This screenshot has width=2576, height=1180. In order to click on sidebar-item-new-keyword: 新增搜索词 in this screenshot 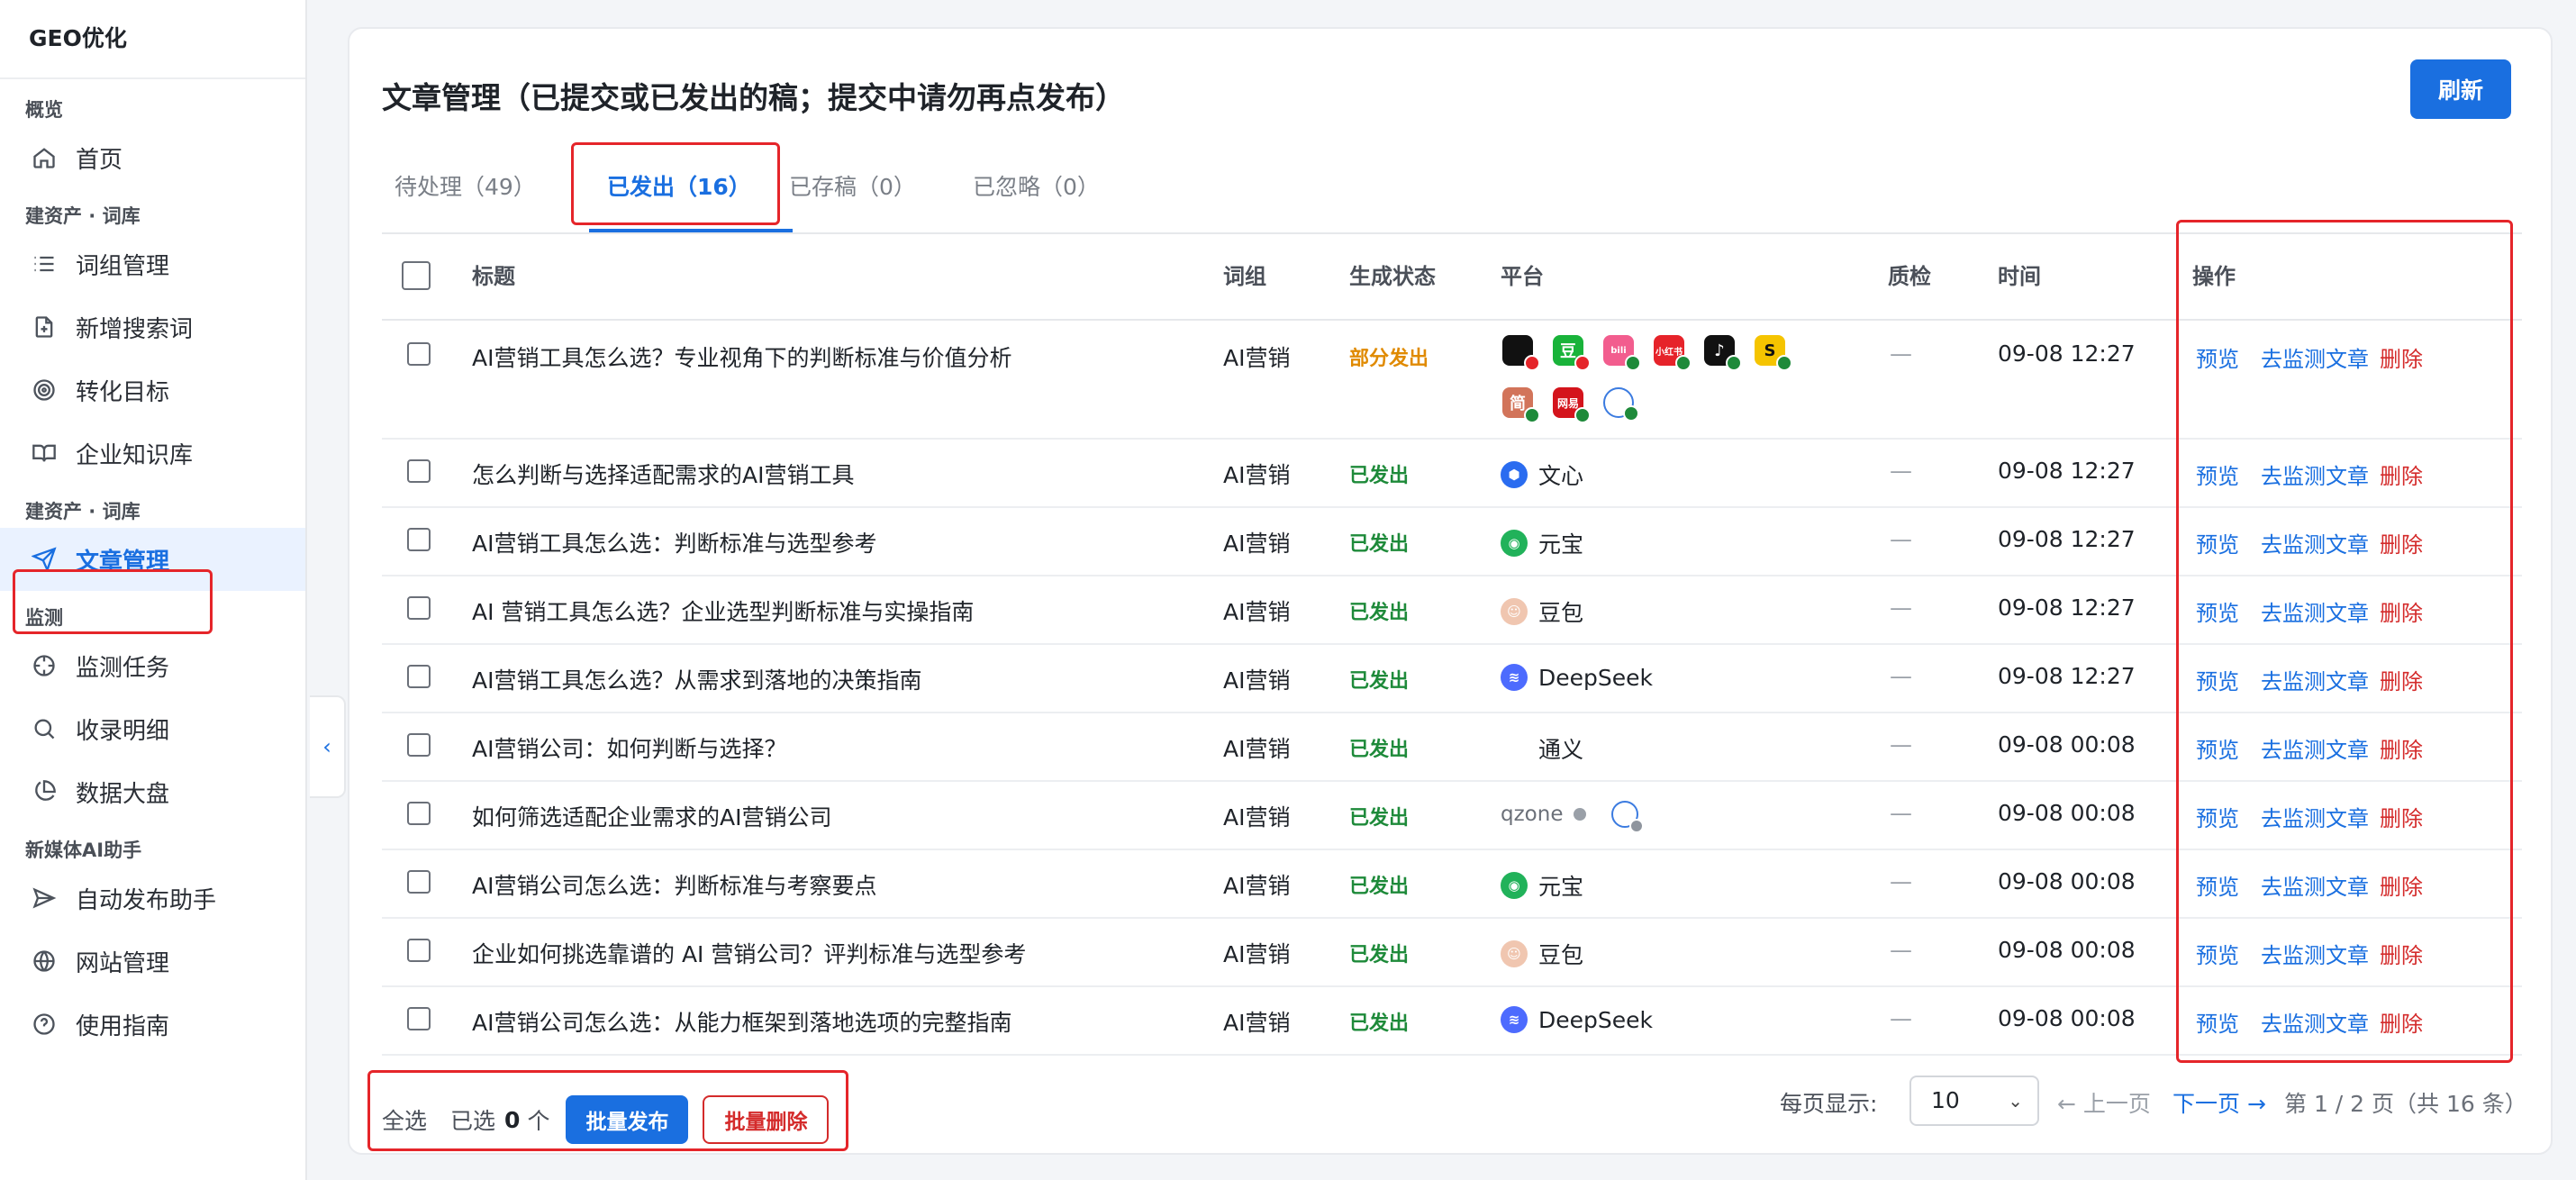, I will do `click(152, 327)`.